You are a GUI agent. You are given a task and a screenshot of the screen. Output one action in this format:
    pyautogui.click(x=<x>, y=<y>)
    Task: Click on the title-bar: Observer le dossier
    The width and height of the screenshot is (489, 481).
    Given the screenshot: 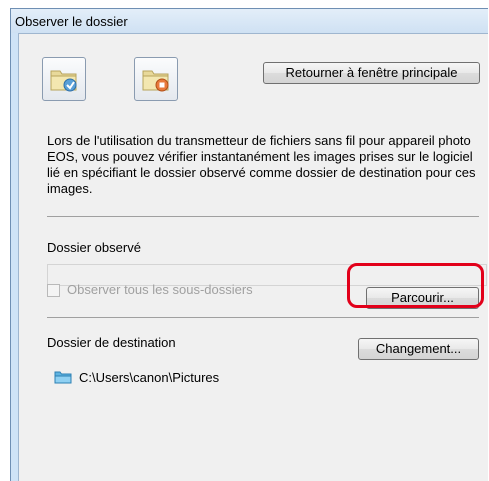 What is the action you would take?
    pyautogui.click(x=249, y=21)
    